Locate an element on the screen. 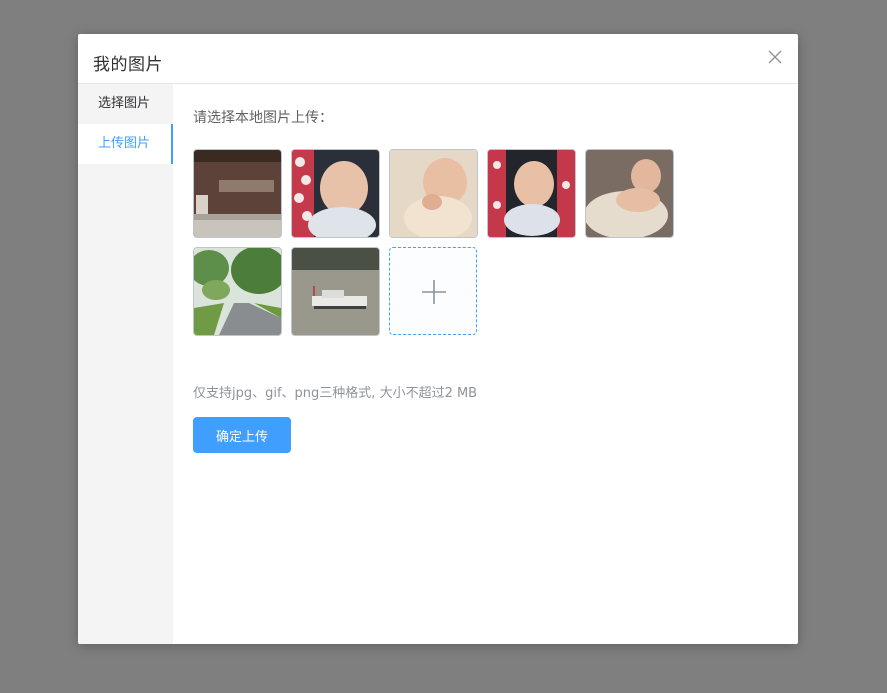 The width and height of the screenshot is (887, 693). add-image-button is located at coordinates (433, 291).